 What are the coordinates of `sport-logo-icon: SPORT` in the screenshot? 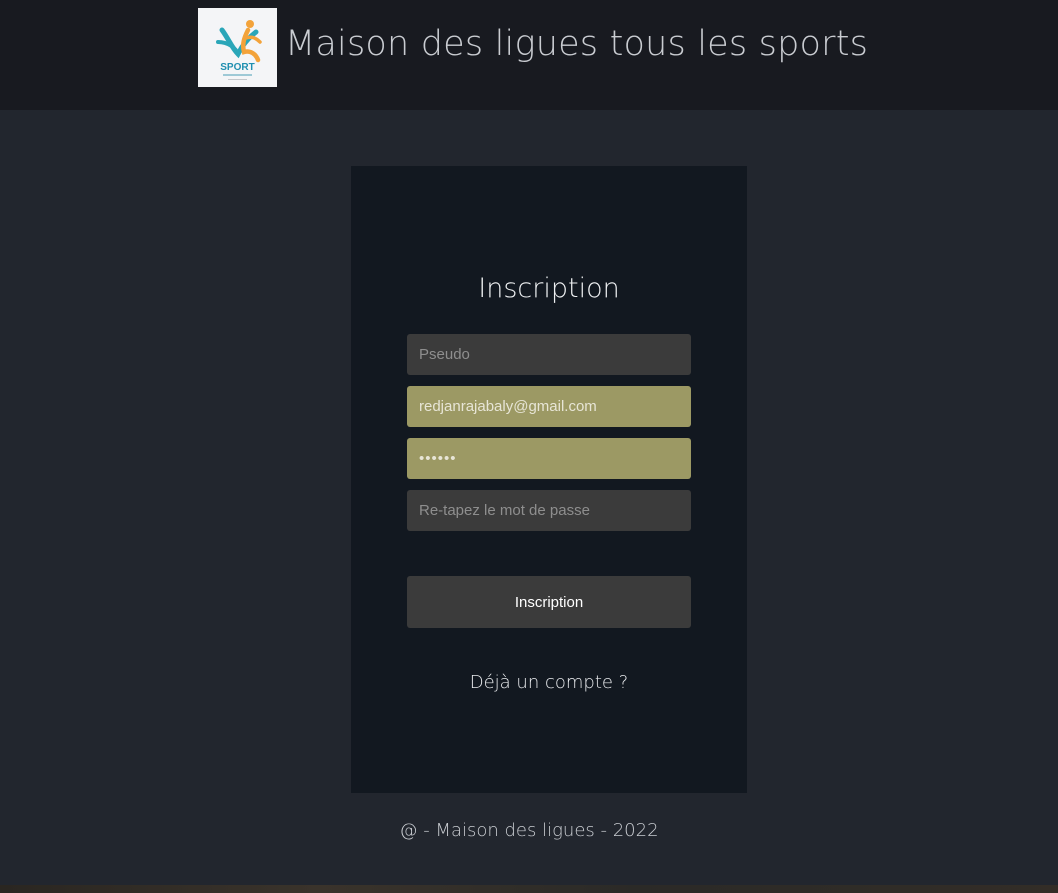 It's located at (237, 47).